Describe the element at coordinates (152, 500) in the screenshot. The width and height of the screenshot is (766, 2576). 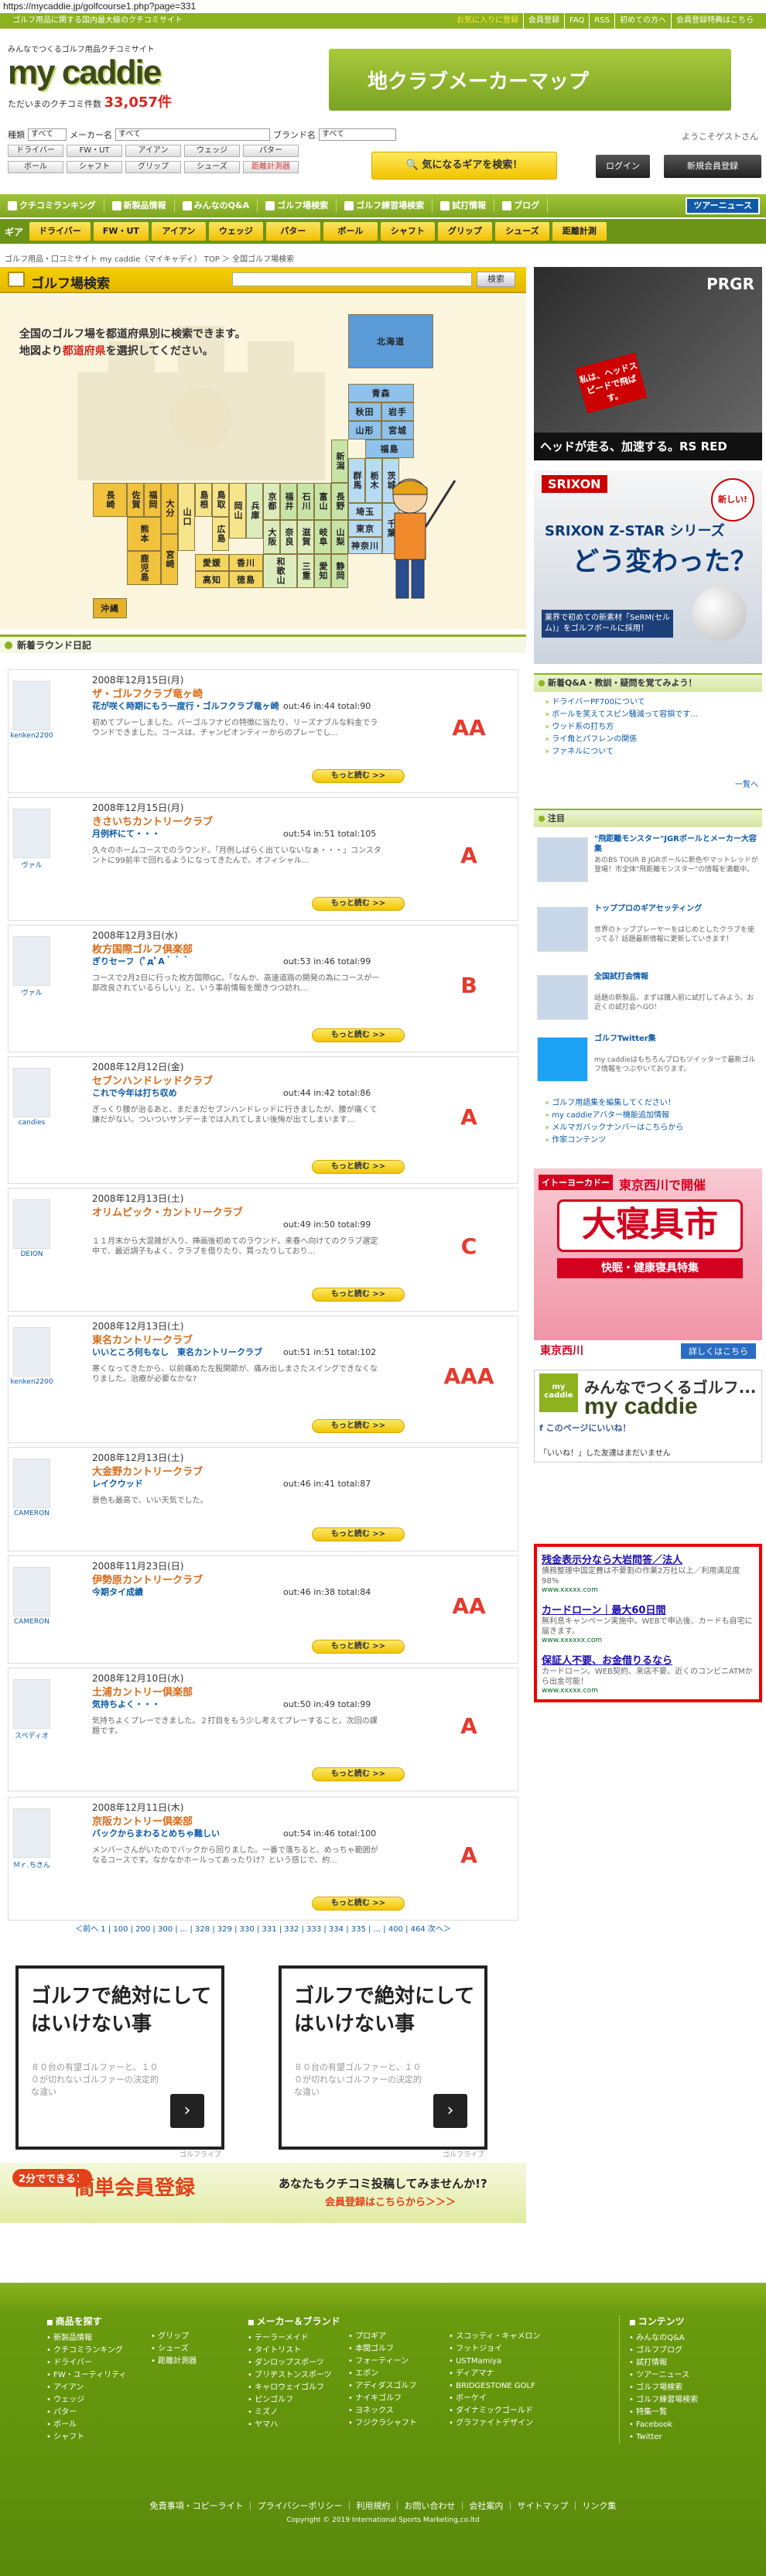
I see `pref-fukuoka: 福岡` at that location.